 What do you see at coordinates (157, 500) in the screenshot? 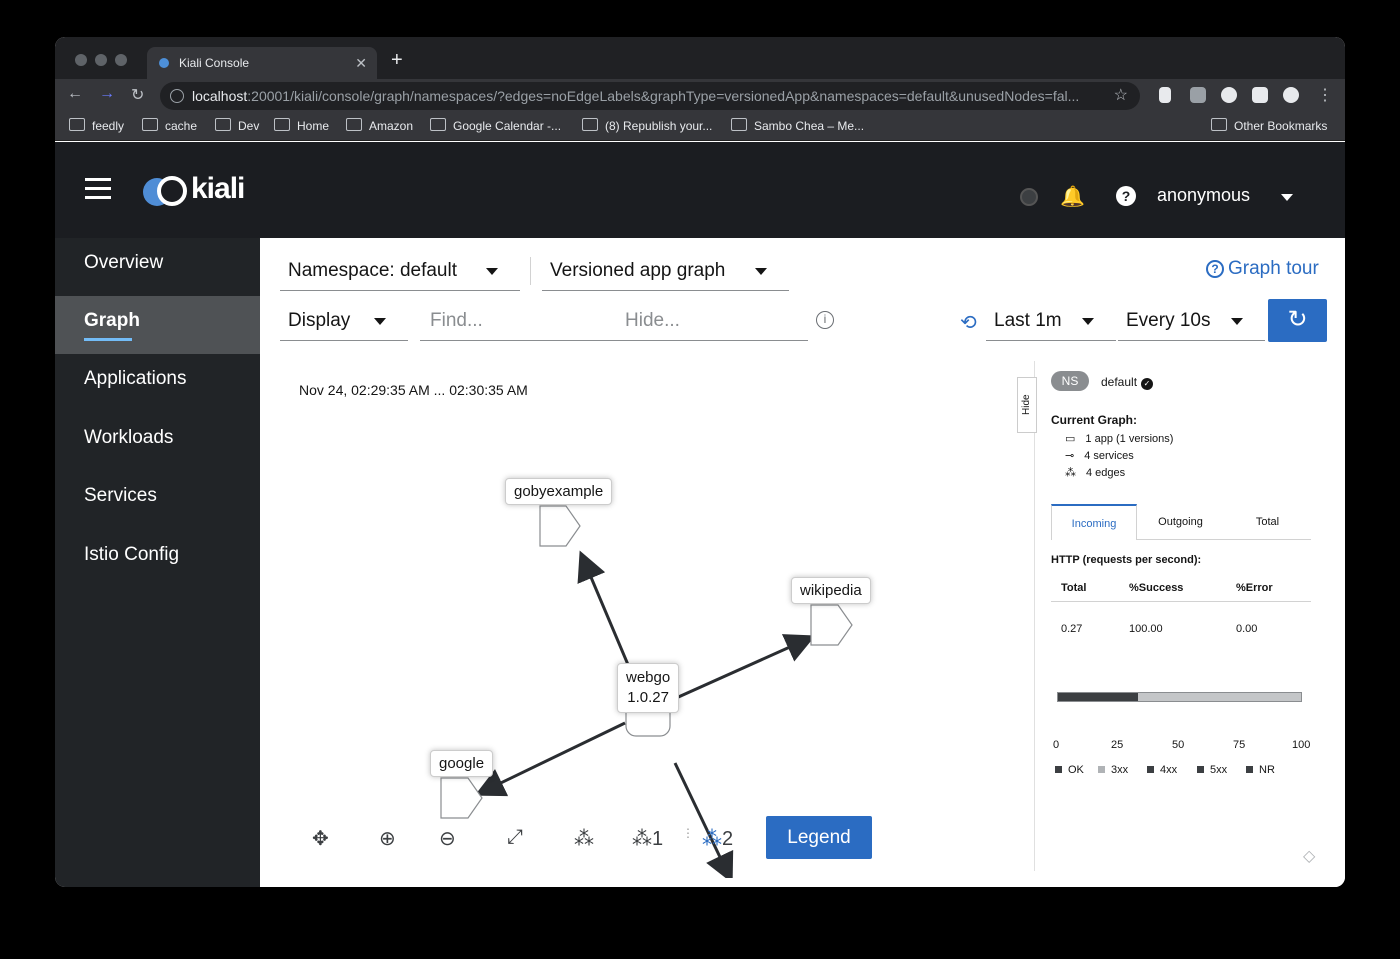
I see `sidebar-item-services: Services` at bounding box center [157, 500].